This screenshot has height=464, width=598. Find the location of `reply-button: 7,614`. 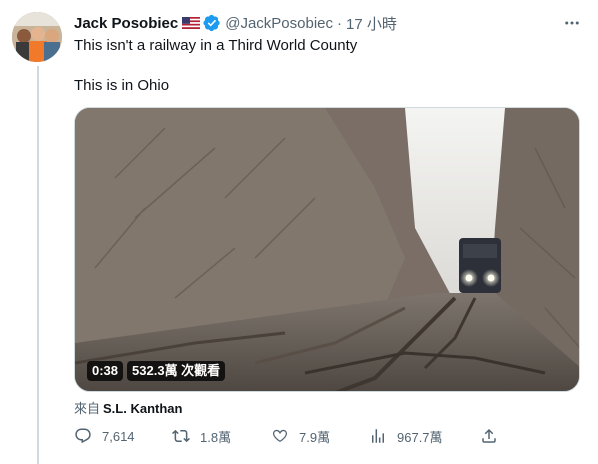

reply-button: 7,614 is located at coordinates (104, 436).